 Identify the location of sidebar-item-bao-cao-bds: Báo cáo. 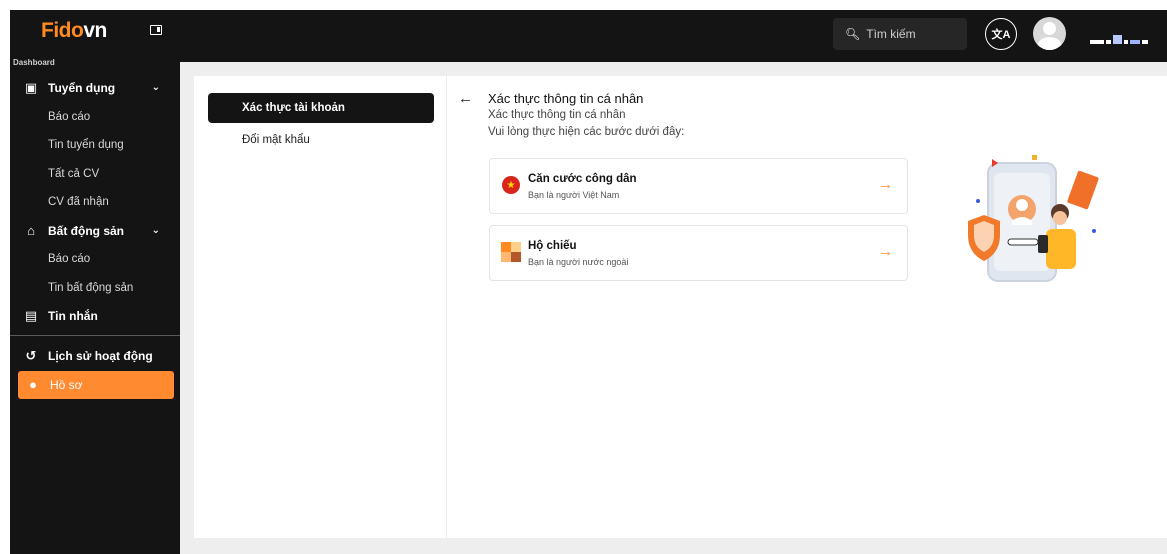
(95, 259).